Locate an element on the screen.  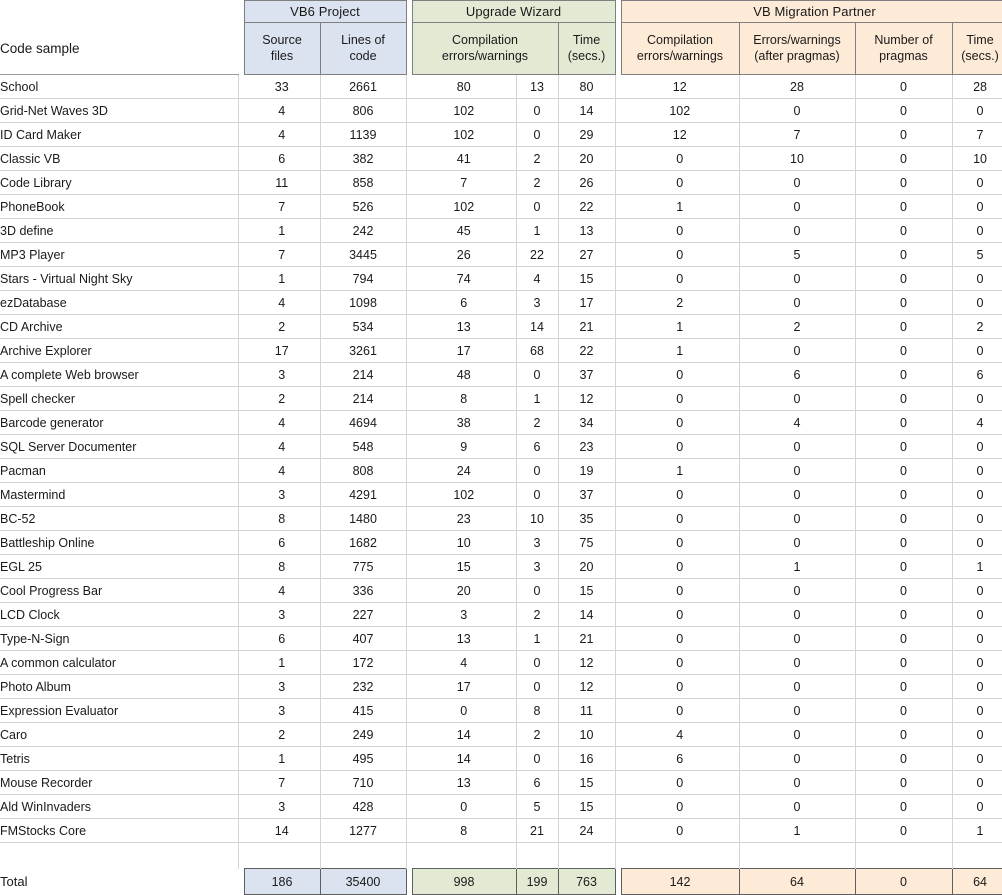
cell-uw-time: 35 is located at coordinates (587, 518).